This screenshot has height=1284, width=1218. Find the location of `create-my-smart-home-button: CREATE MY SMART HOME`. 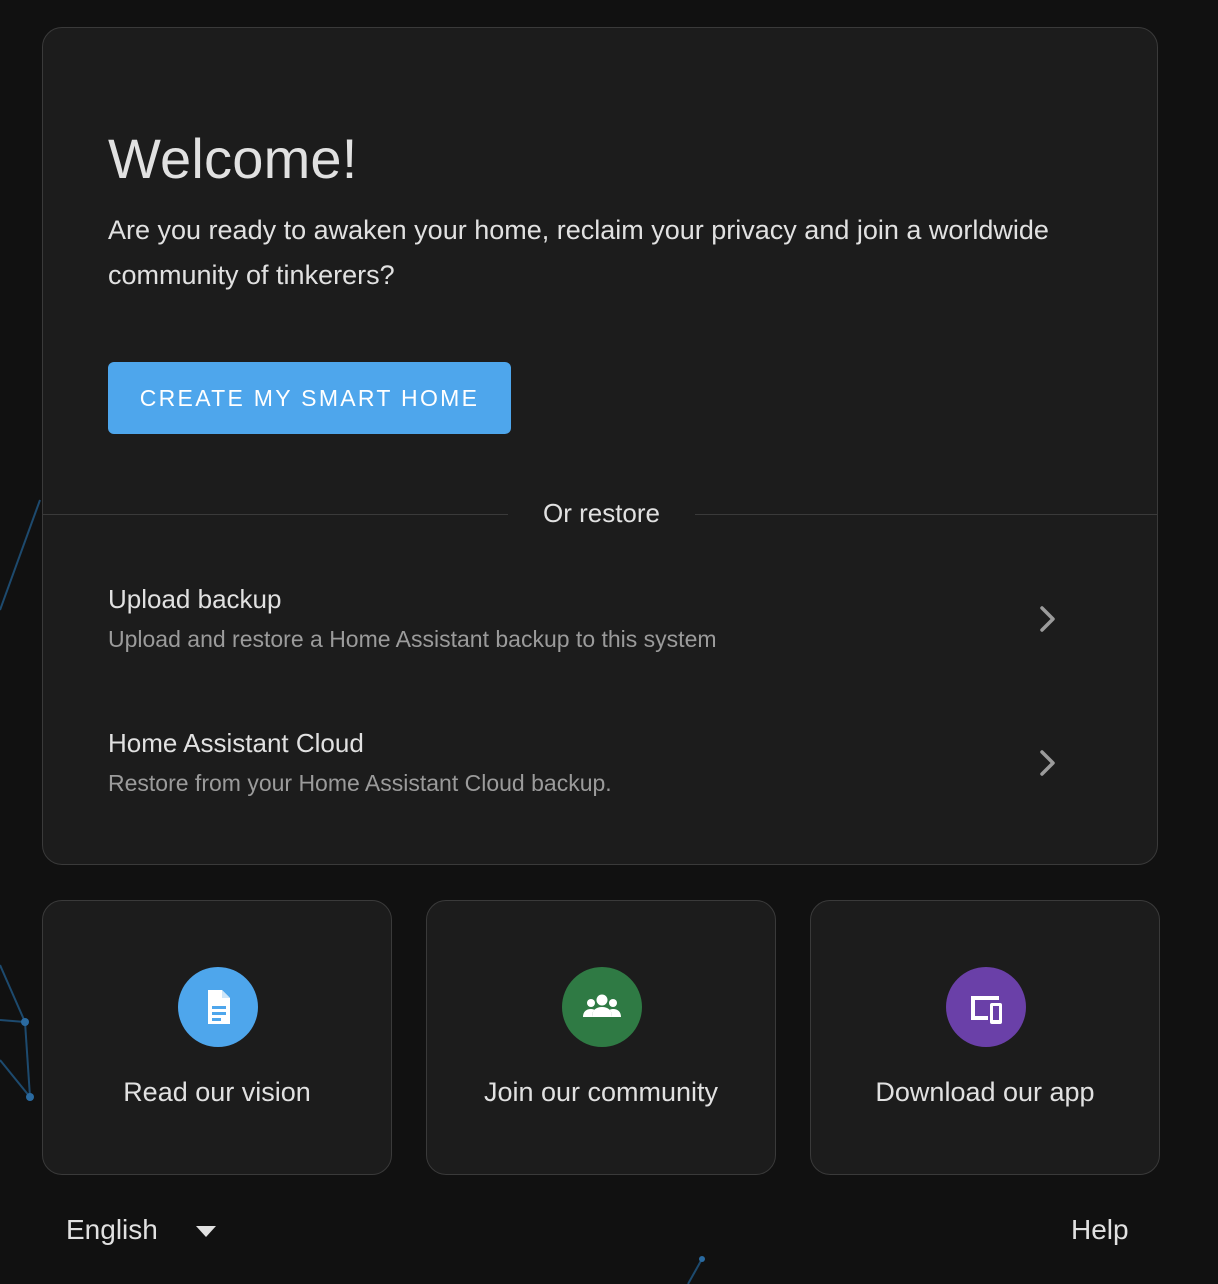

create-my-smart-home-button: CREATE MY SMART HOME is located at coordinates (309, 398).